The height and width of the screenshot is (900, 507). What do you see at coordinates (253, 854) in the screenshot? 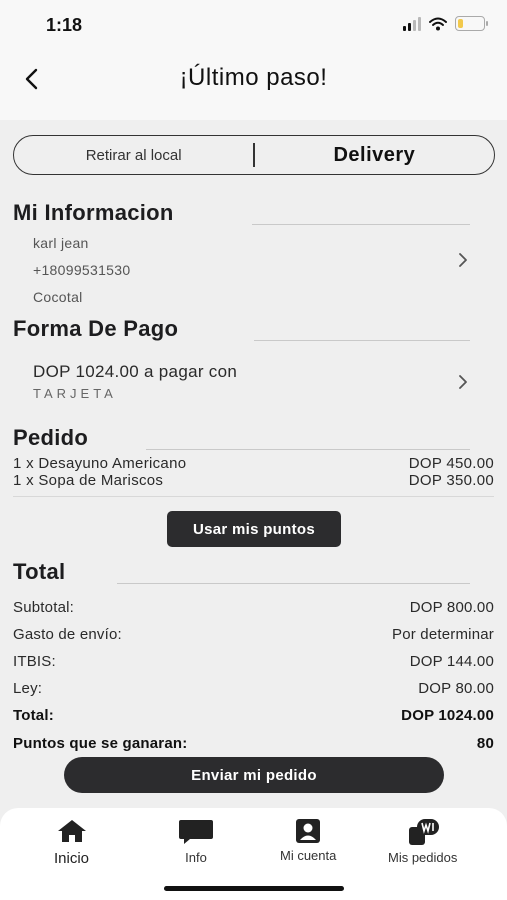
I see `tab-bar: Inicio Info Mi cuenta Mis pedidos` at bounding box center [253, 854].